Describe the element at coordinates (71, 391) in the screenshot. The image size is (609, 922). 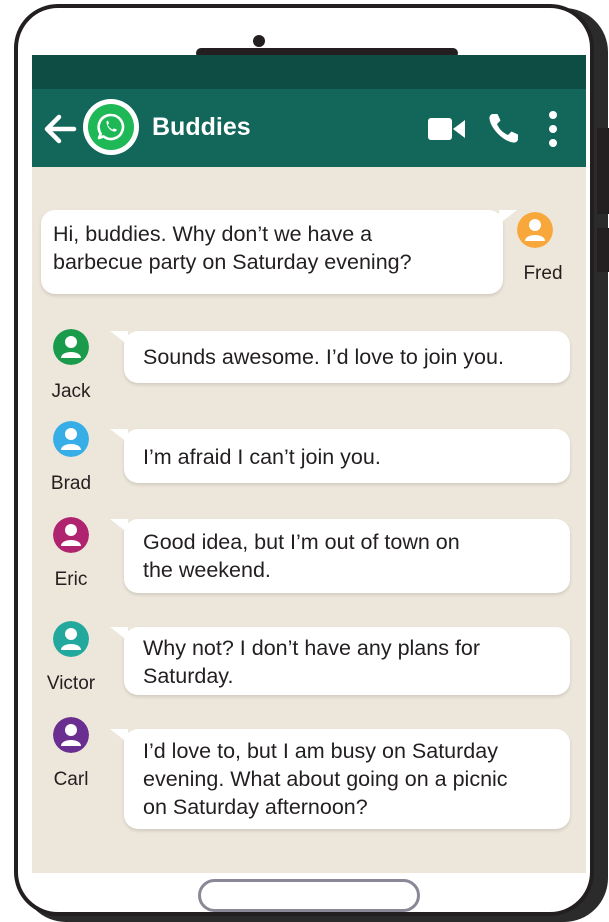
I see `sender-name: Jack` at that location.